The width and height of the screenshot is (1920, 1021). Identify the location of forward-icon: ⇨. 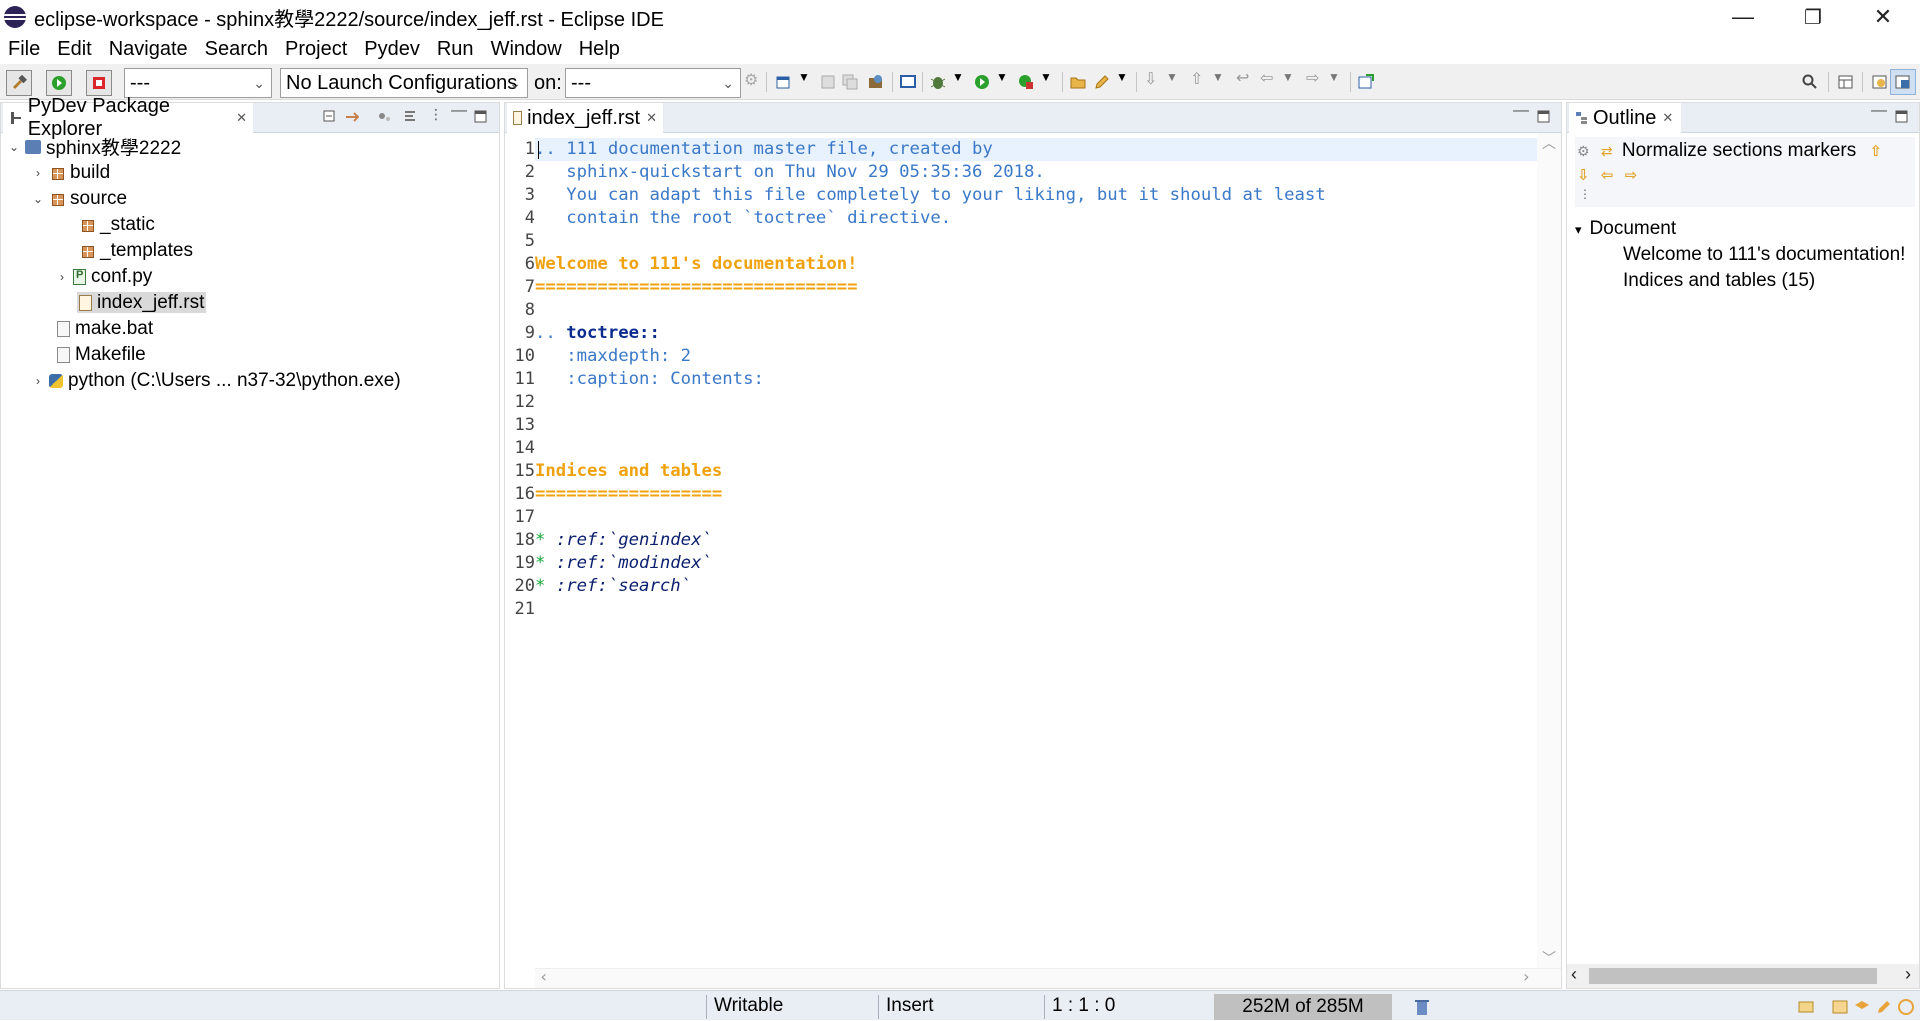
(1314, 77).